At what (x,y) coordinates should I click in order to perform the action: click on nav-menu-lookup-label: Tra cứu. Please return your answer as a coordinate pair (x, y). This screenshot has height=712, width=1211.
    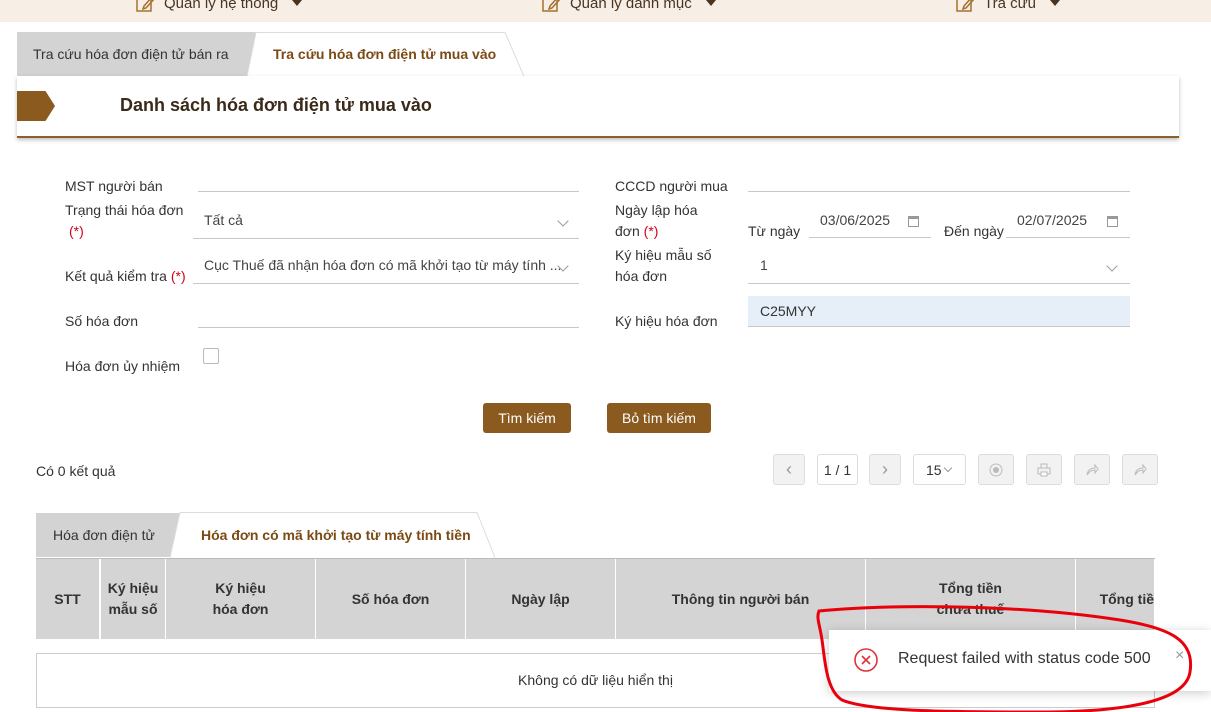
    Looking at the image, I should click on (1010, 6).